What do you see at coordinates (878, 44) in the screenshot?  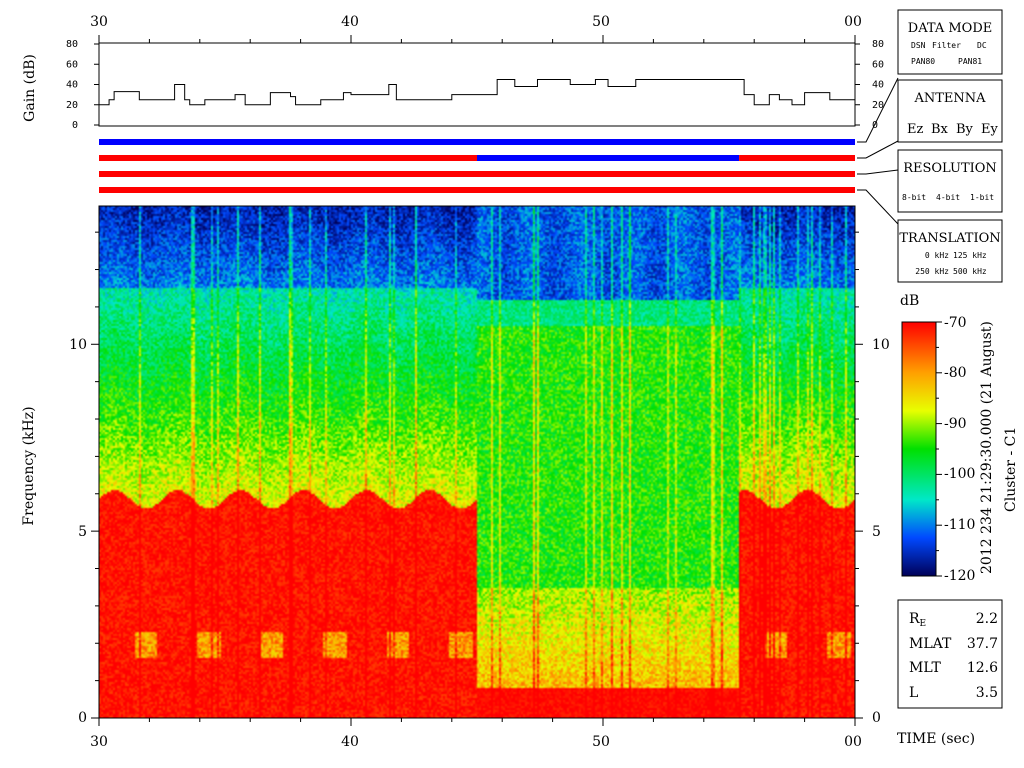 I see `gain-tick-label-right: 80` at bounding box center [878, 44].